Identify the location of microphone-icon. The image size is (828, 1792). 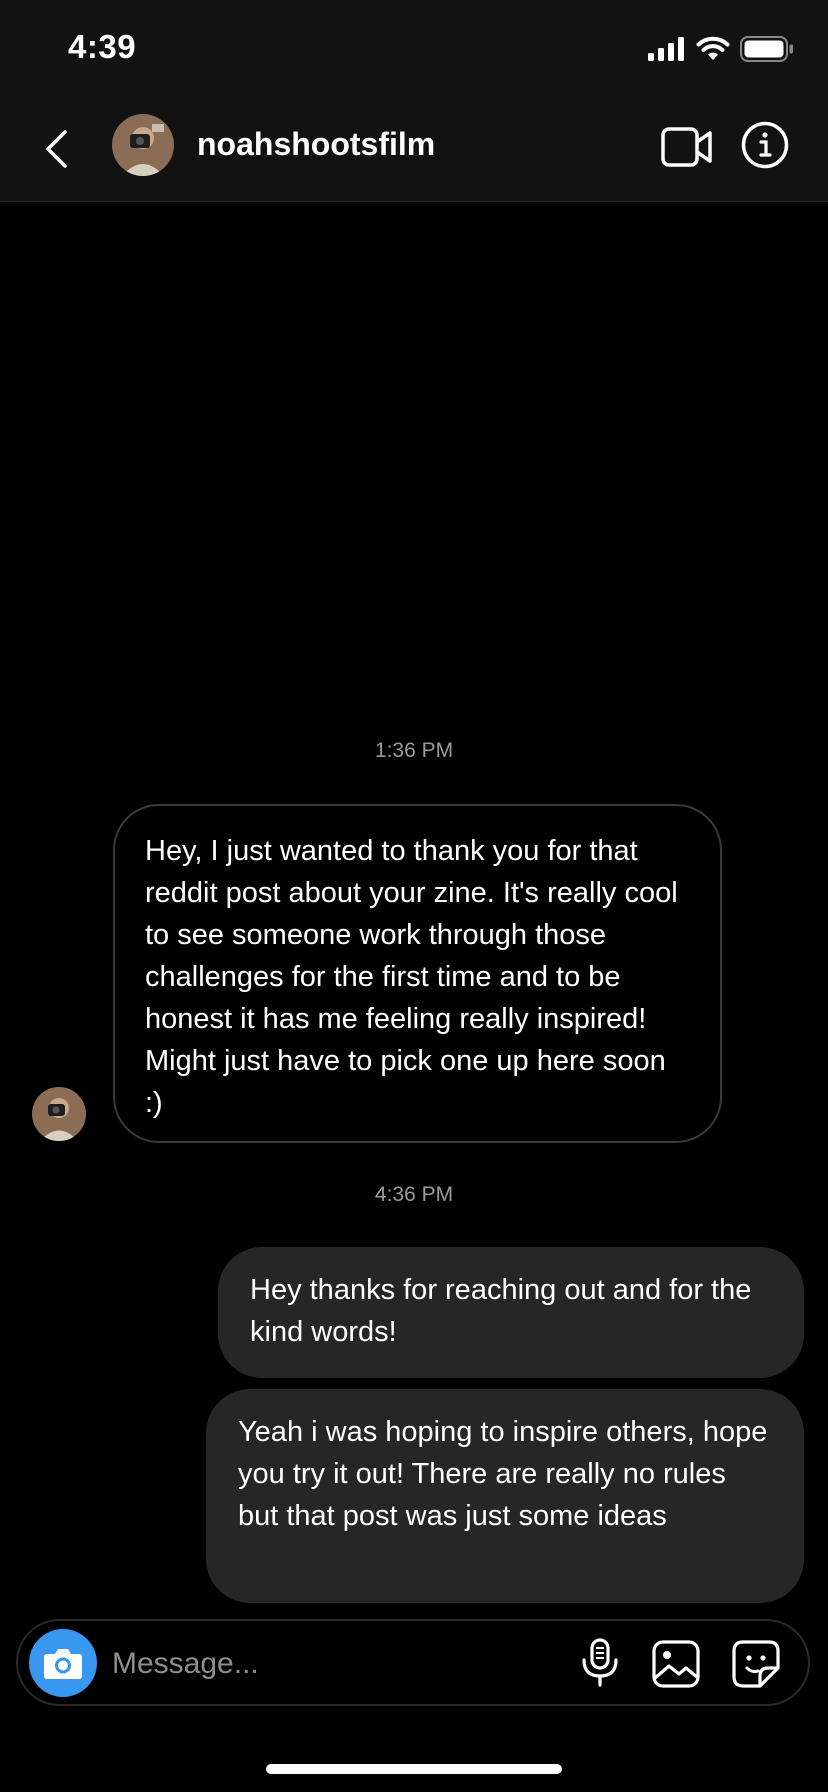
(600, 1662).